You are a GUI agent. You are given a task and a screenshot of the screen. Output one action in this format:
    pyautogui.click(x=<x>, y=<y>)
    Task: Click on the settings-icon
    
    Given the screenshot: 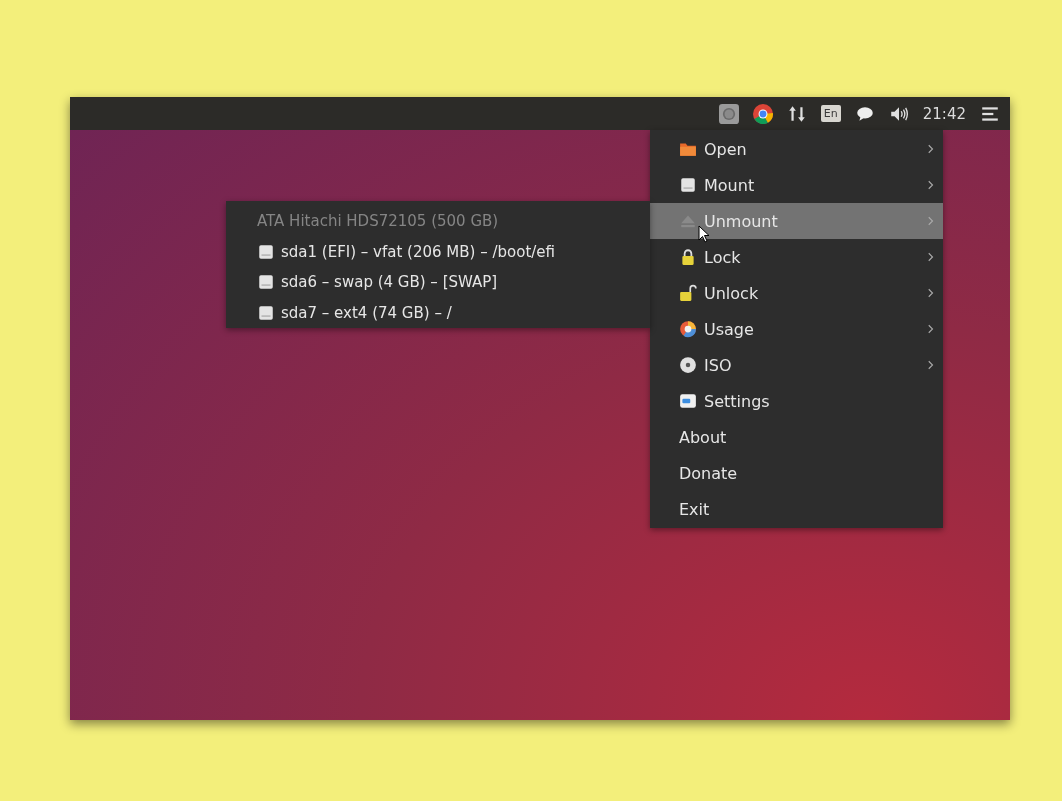 What is the action you would take?
    pyautogui.click(x=688, y=401)
    